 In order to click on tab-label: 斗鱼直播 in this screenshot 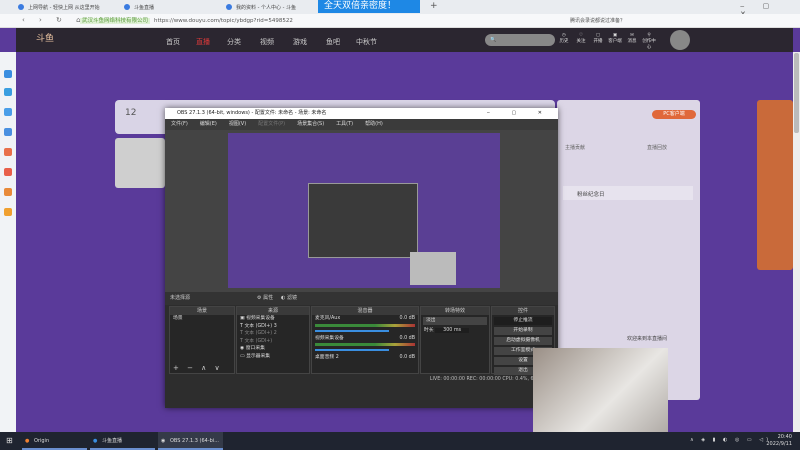, I will do `click(144, 8)`.